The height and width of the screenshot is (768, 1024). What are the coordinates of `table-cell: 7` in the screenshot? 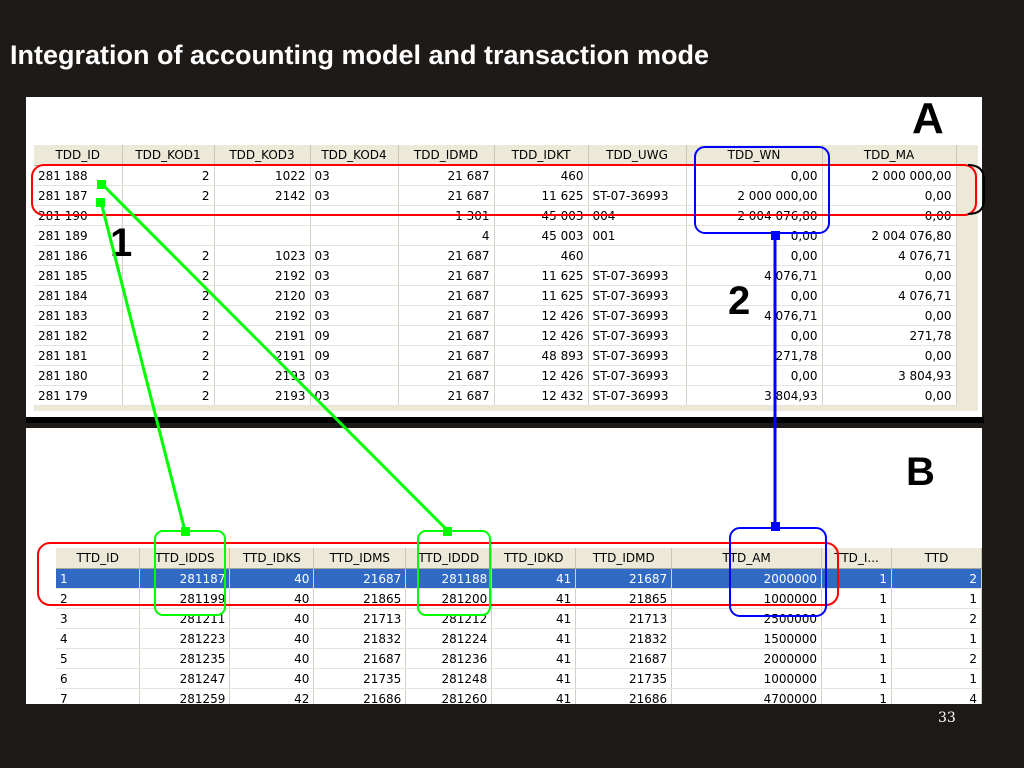 It's located at (98, 696).